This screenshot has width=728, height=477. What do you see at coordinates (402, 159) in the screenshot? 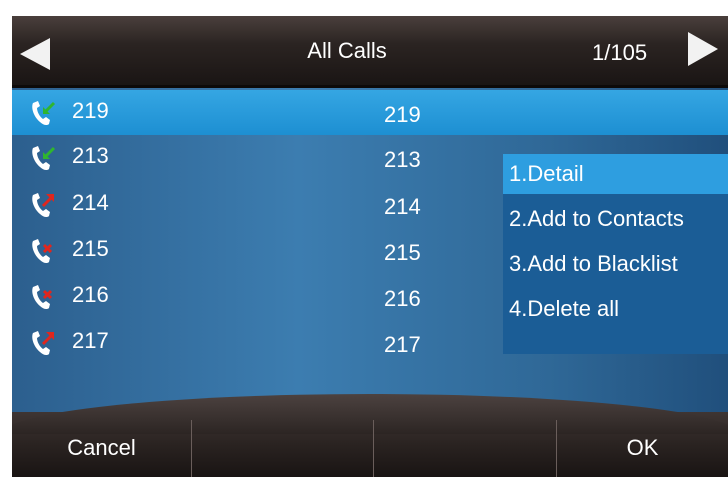
I see `call-number: 213` at bounding box center [402, 159].